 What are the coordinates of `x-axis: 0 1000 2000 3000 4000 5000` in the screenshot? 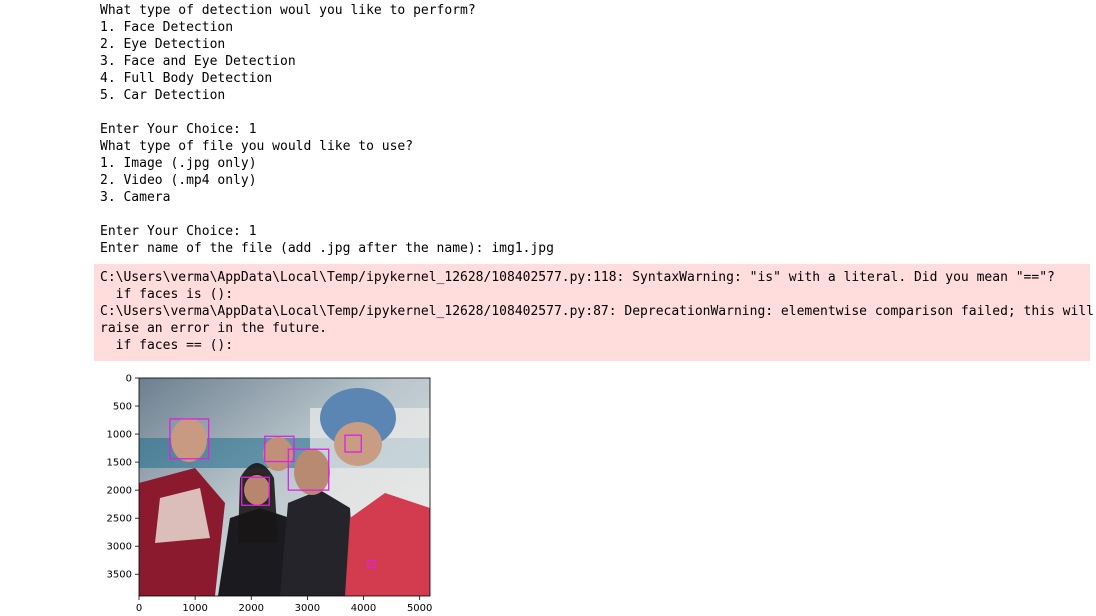 It's located at (284, 605).